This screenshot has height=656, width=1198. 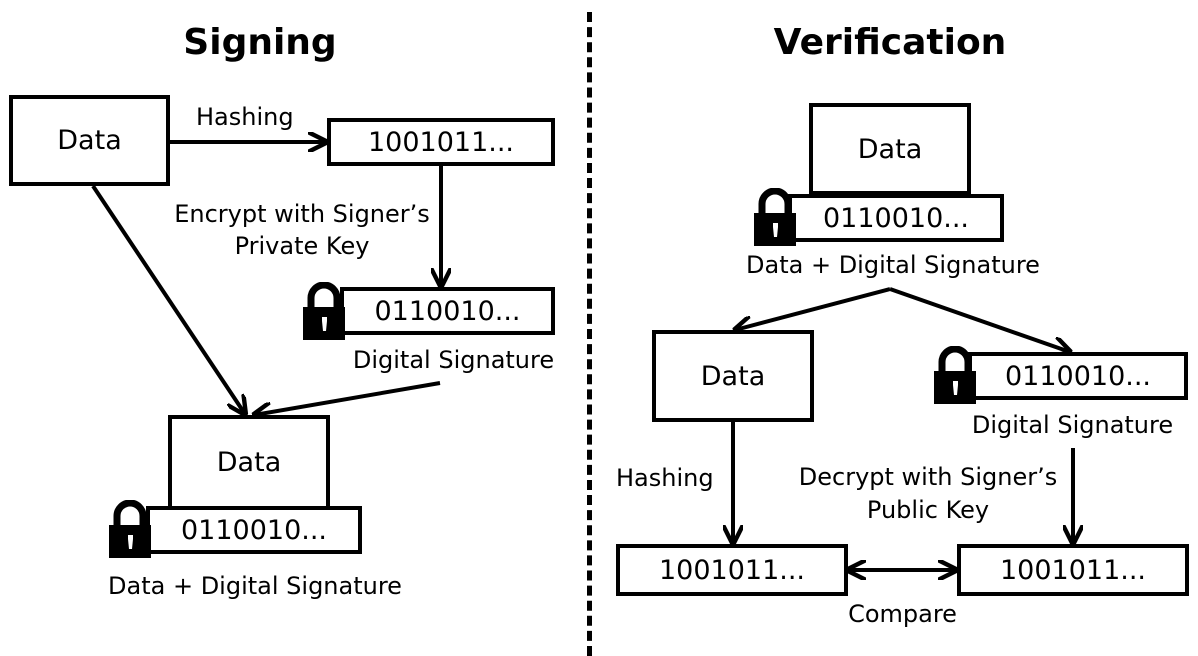 What do you see at coordinates (245, 117) in the screenshot?
I see `signing-hashing-label: Hashing` at bounding box center [245, 117].